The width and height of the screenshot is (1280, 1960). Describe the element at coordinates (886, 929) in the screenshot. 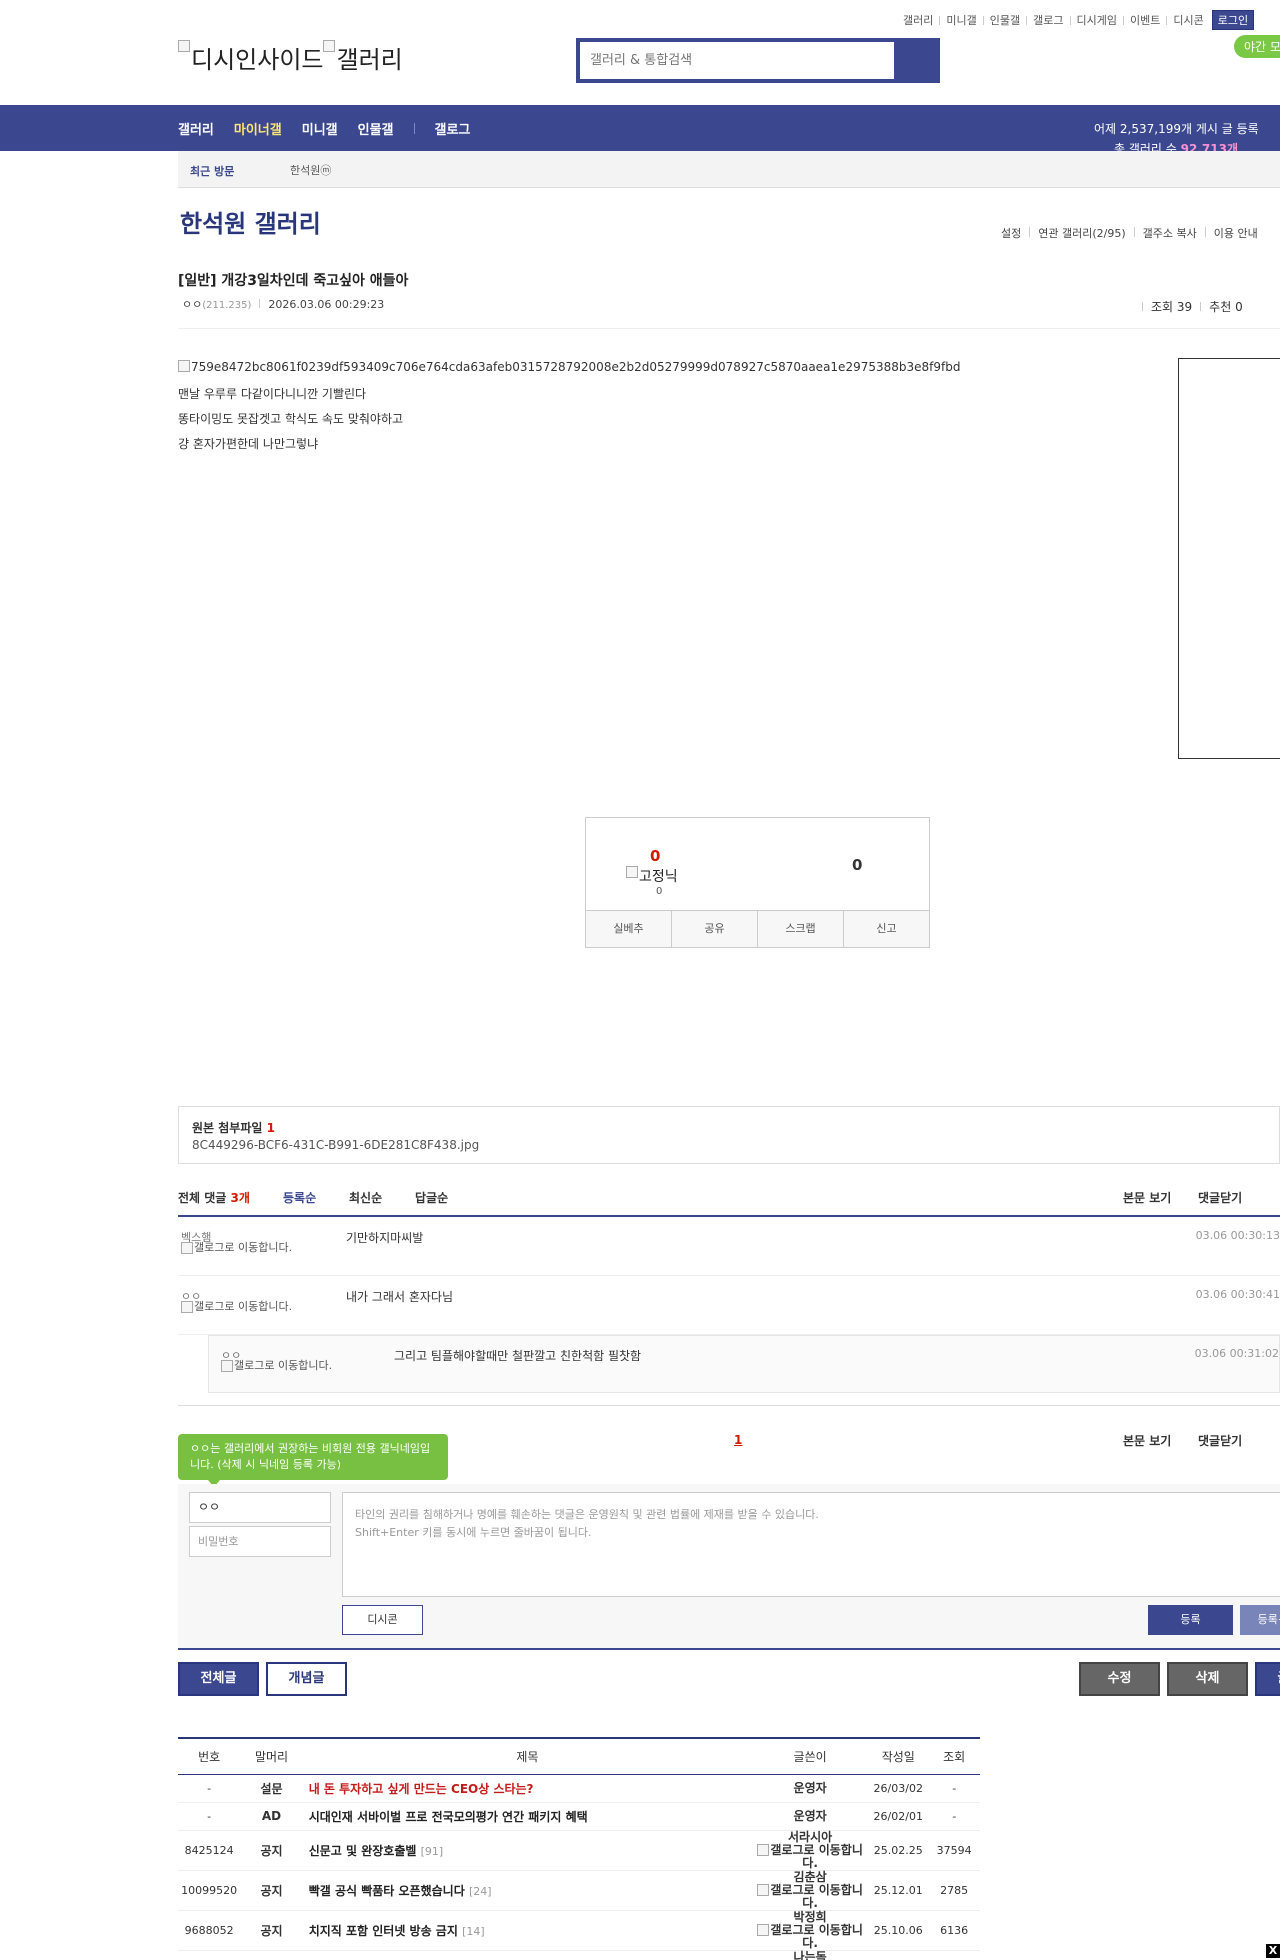

I see `report-button: 신고` at that location.